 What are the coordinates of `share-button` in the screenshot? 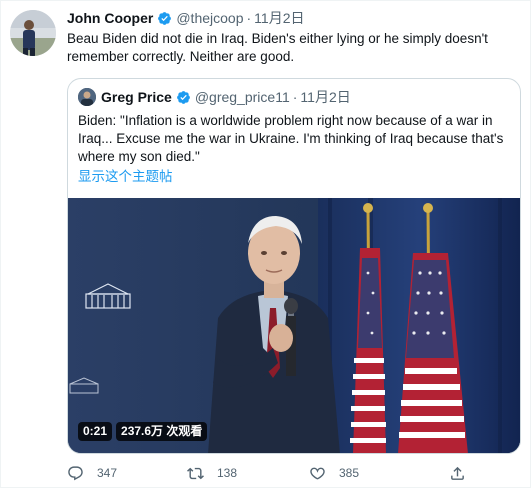 It's located at (464, 473).